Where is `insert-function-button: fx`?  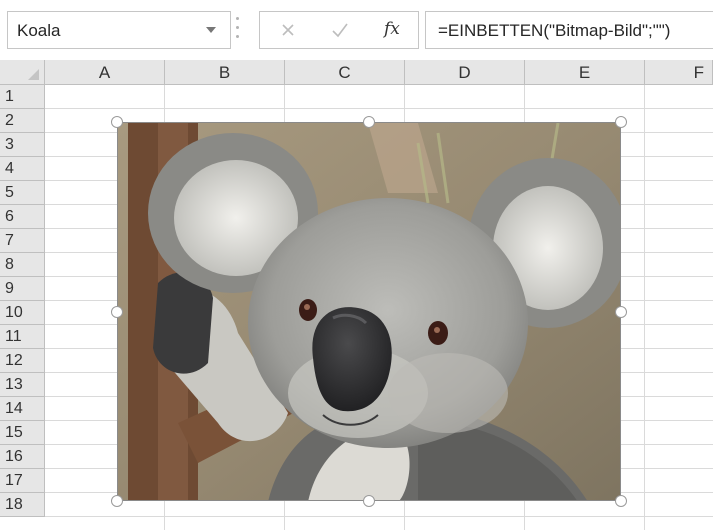
insert-function-button: fx is located at coordinates (392, 29).